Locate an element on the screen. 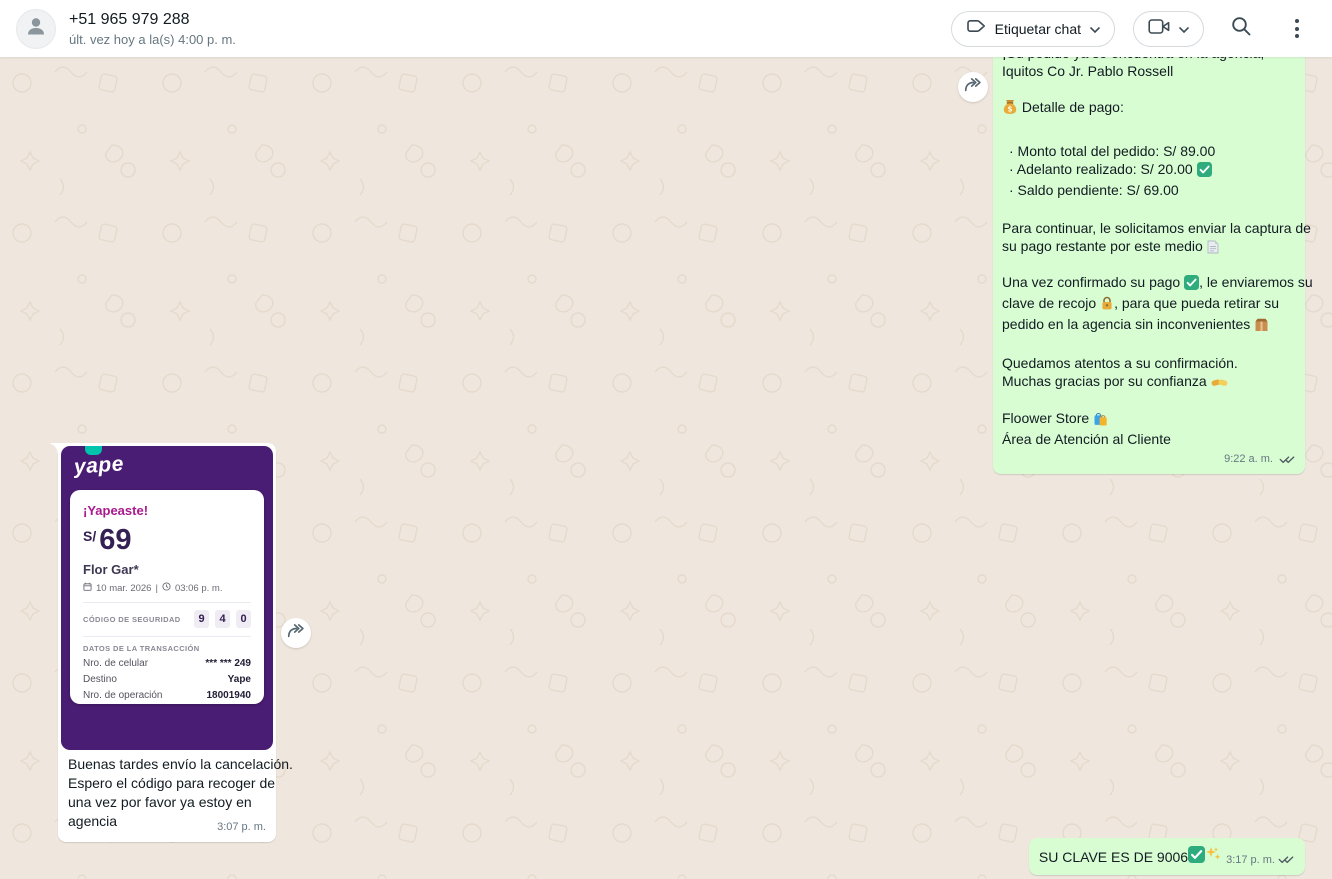  recipient-name: Flor Gar* is located at coordinates (111, 569).